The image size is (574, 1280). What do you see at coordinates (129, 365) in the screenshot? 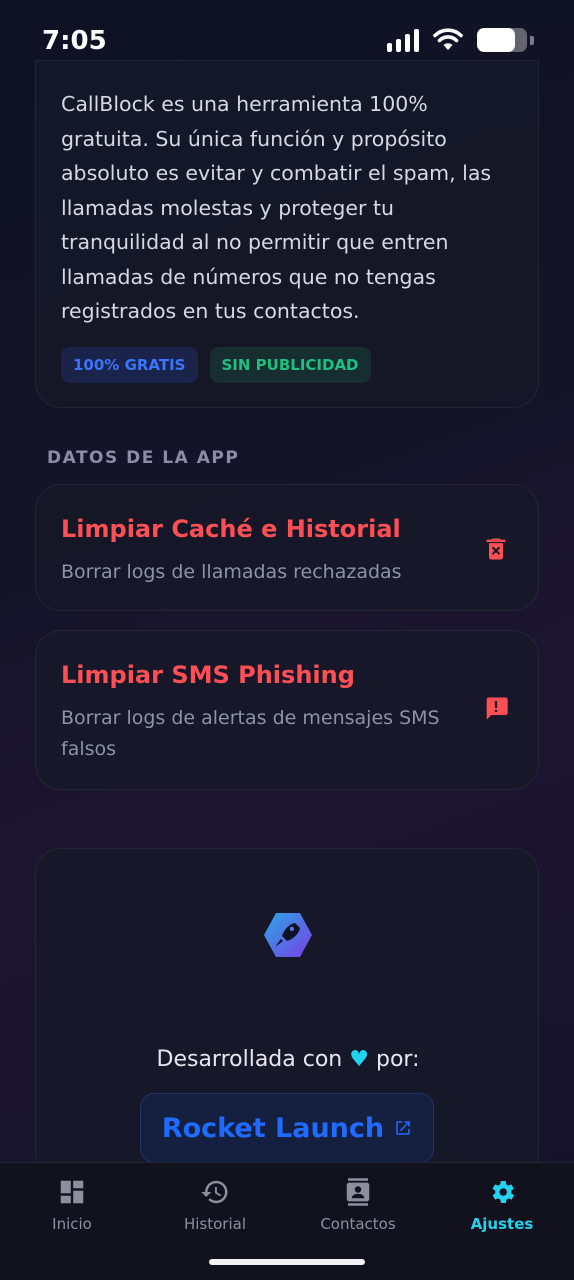
I see `free-badge: 100% GRATIS` at bounding box center [129, 365].